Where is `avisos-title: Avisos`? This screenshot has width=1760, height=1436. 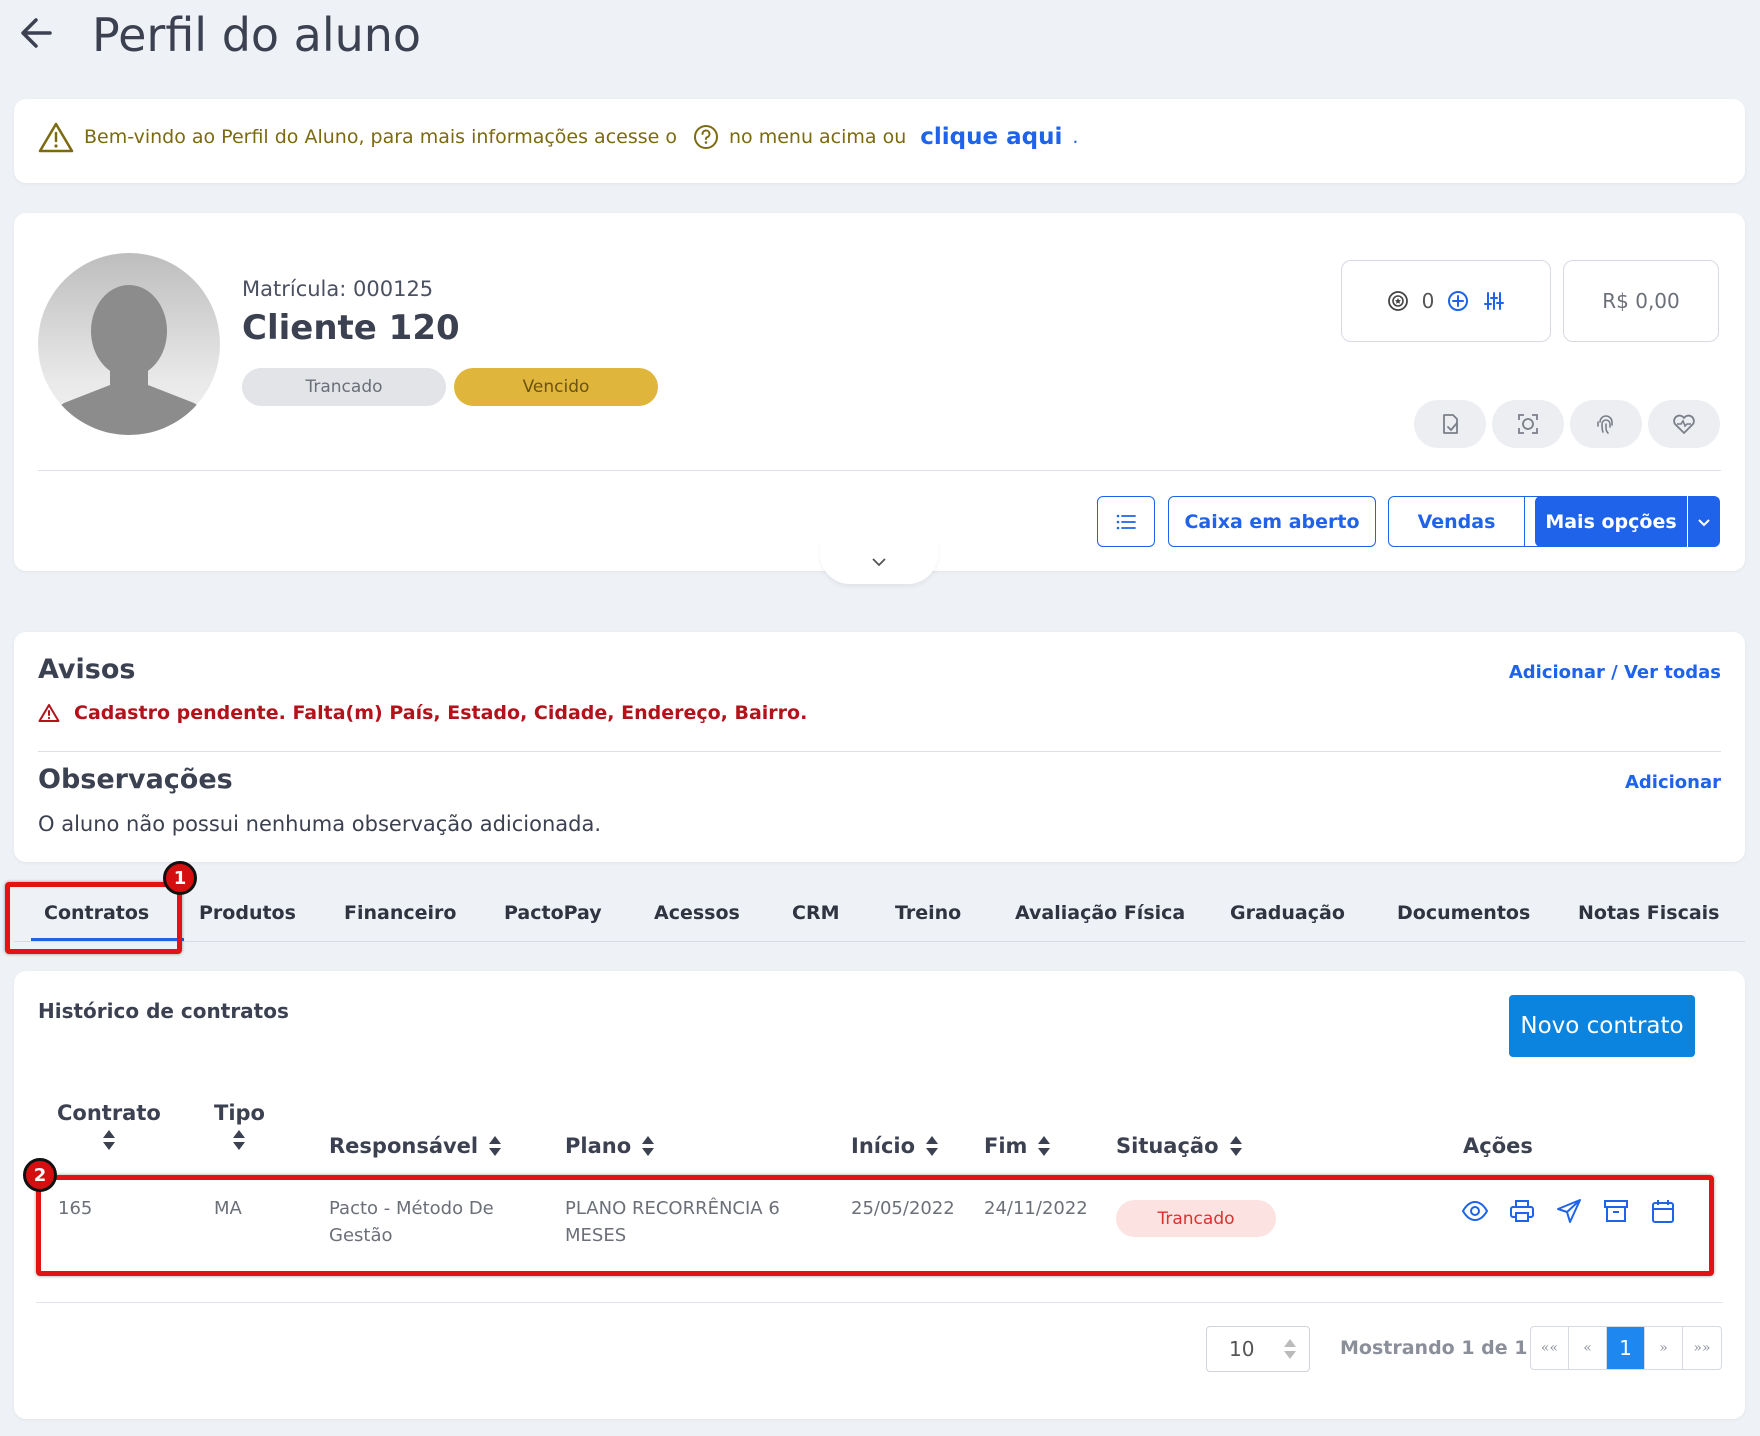 avisos-title: Avisos is located at coordinates (87, 669).